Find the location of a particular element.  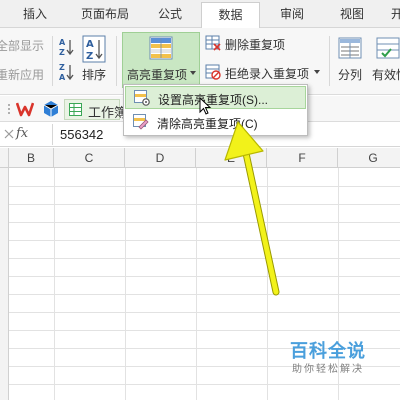

cancel-icon is located at coordinates (9, 133).